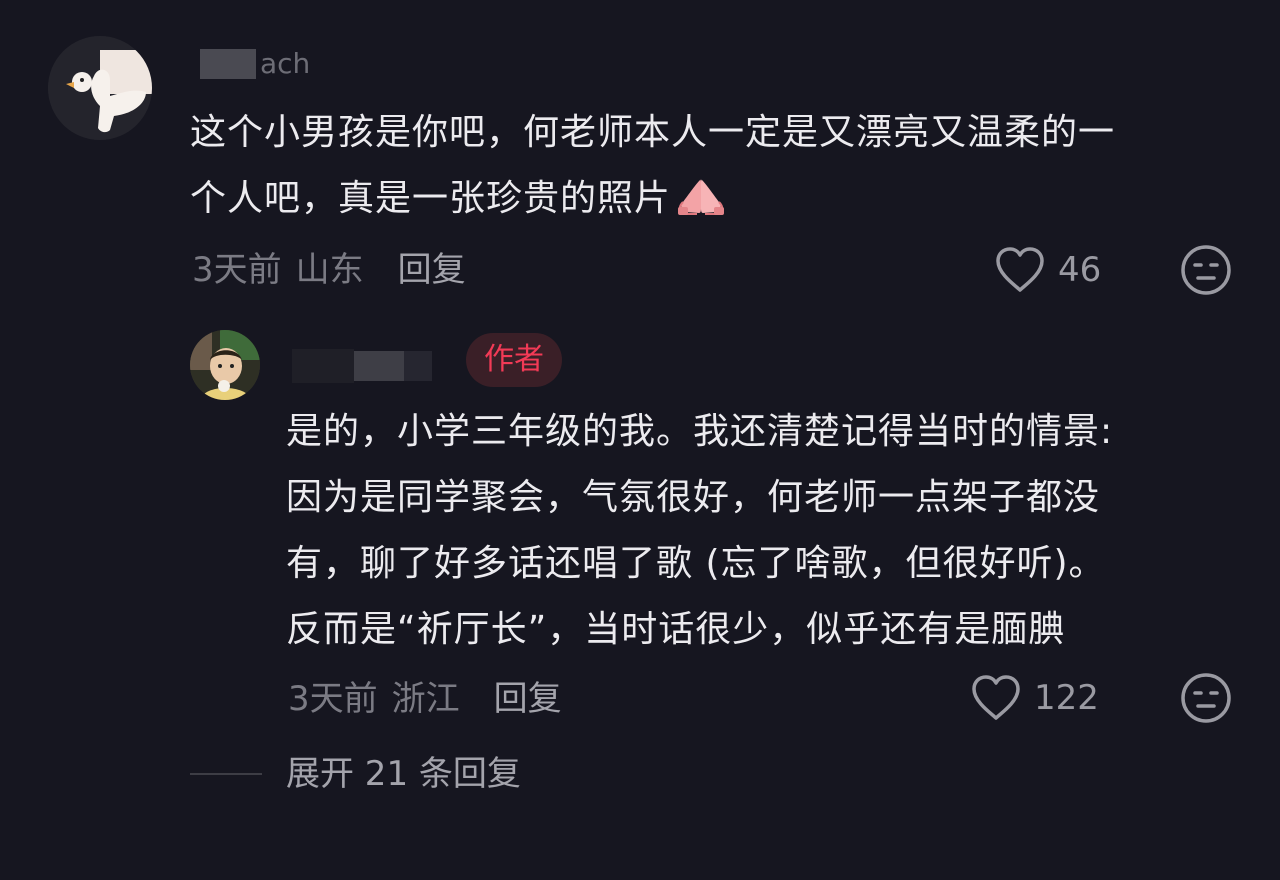  Describe the element at coordinates (700, 431) in the screenshot. I see `reply-line: 是的，小学三年级的我。我还清楚记得当时的情景:` at that location.